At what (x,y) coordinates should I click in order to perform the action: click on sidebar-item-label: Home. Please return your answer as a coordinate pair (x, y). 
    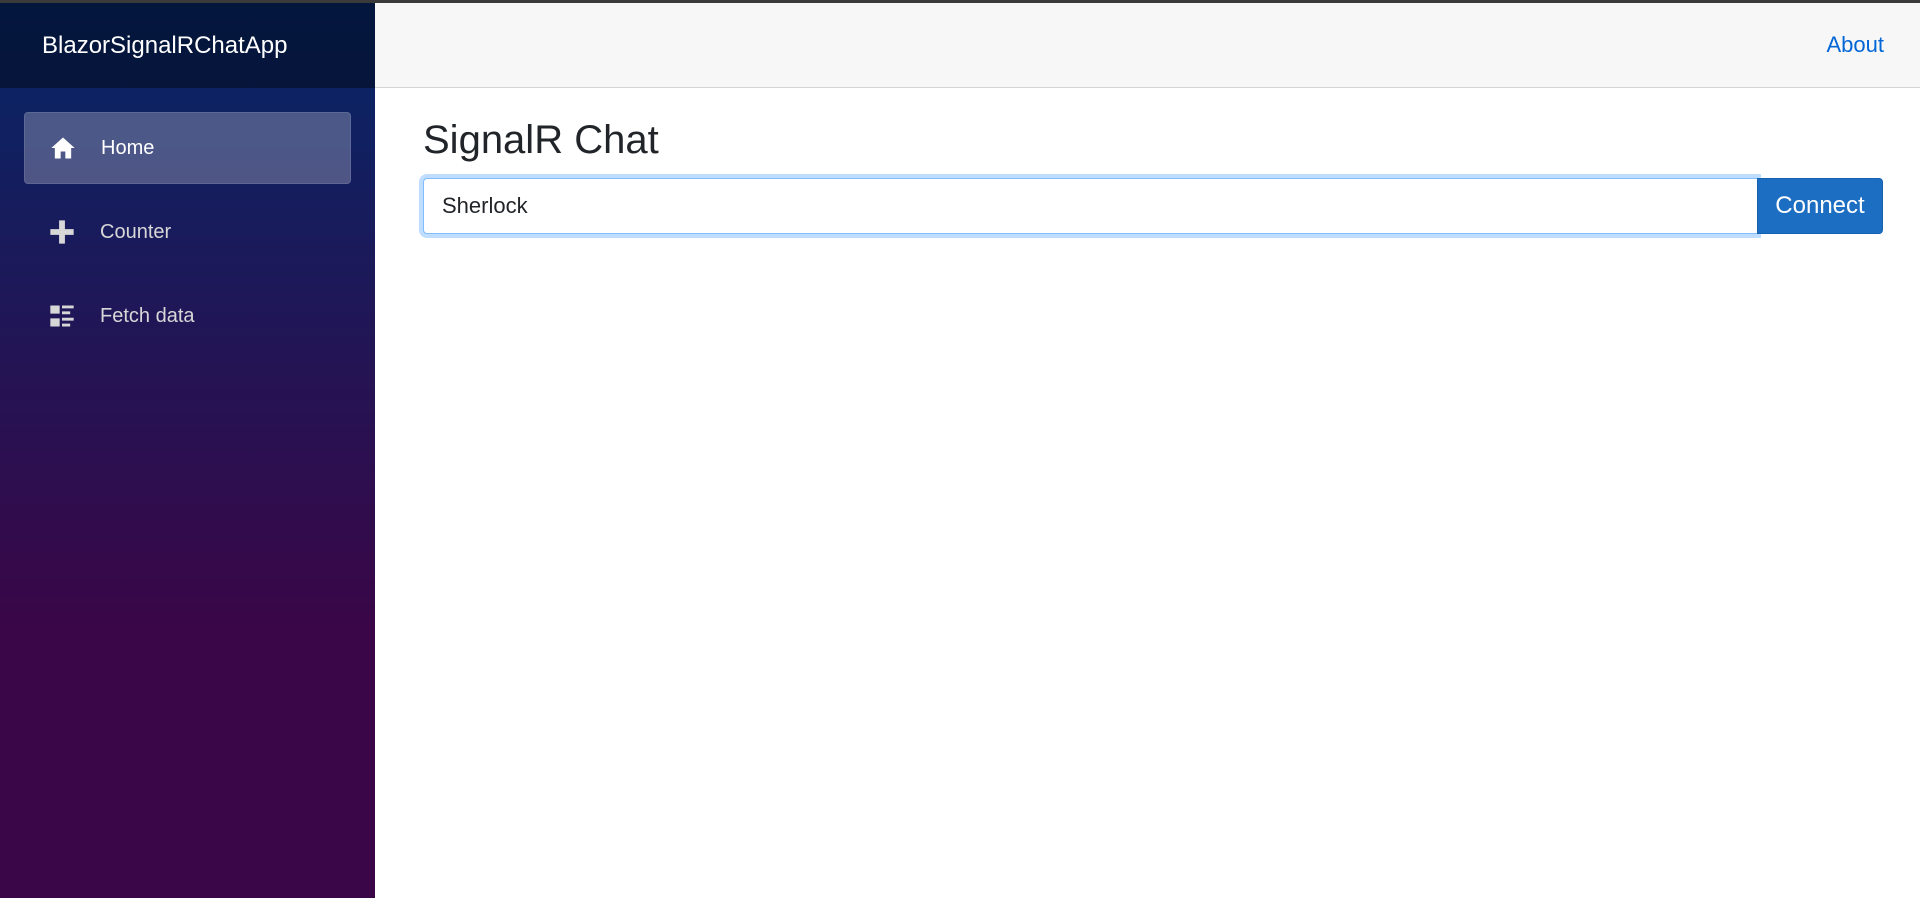
    Looking at the image, I should click on (128, 148).